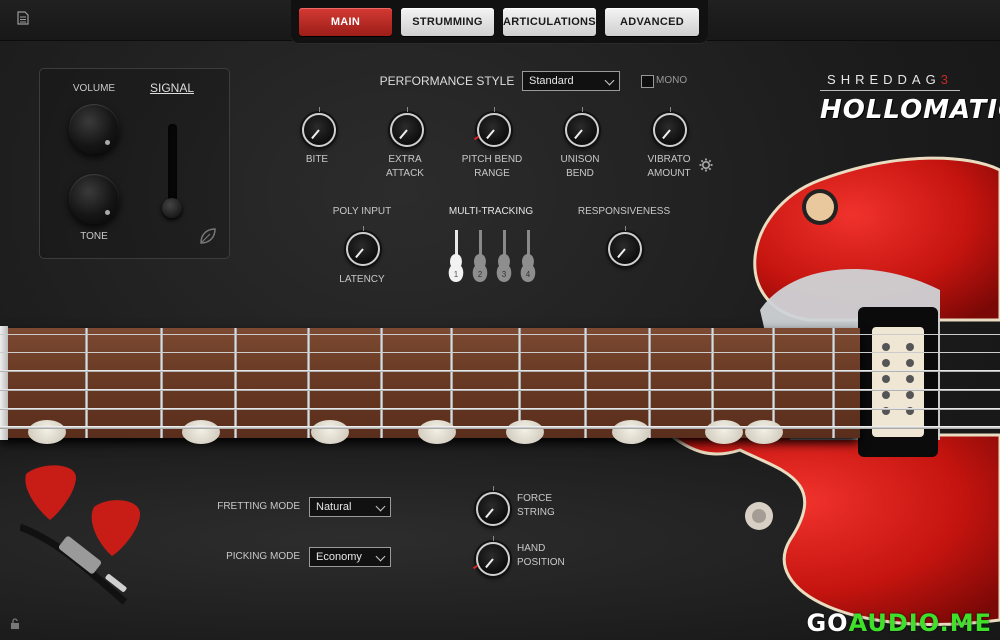 The image size is (1000, 640). What do you see at coordinates (319, 127) in the screenshot?
I see `bite-knob` at bounding box center [319, 127].